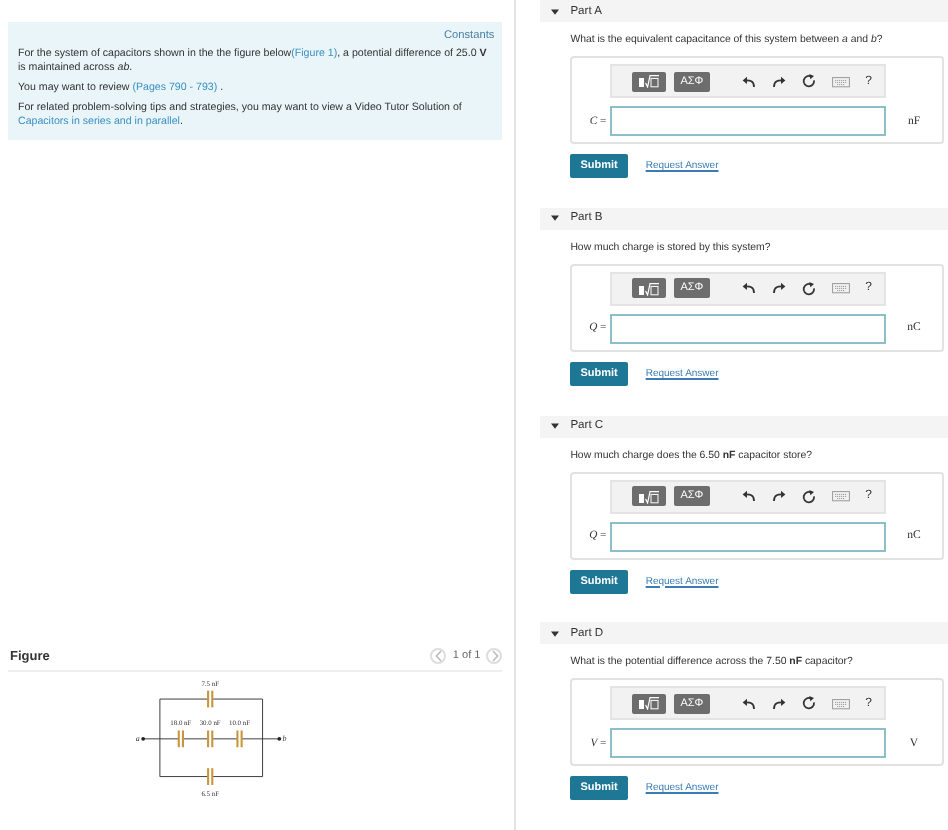 The image size is (948, 830). I want to click on circuit-drawing, so click(210, 737).